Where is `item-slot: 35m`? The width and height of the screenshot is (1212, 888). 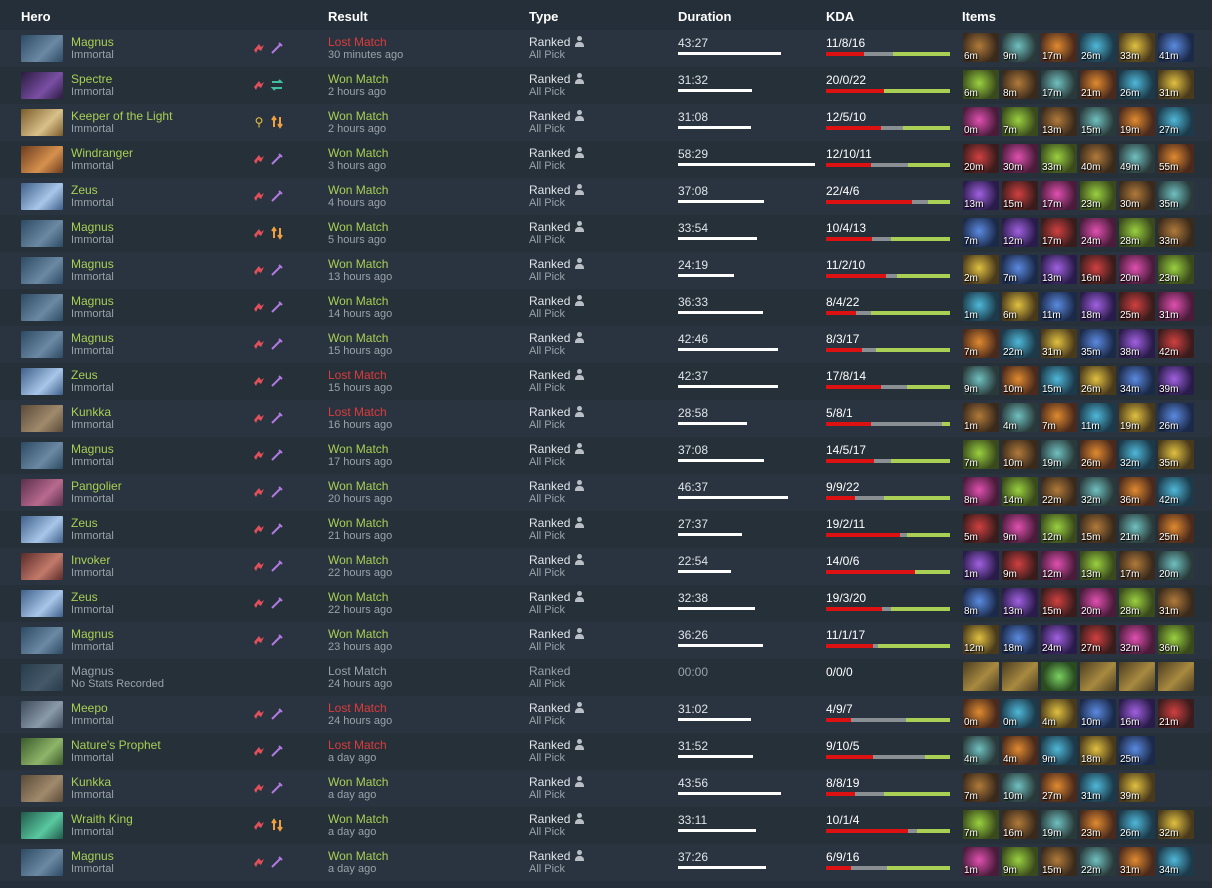 item-slot: 35m is located at coordinates (1098, 343).